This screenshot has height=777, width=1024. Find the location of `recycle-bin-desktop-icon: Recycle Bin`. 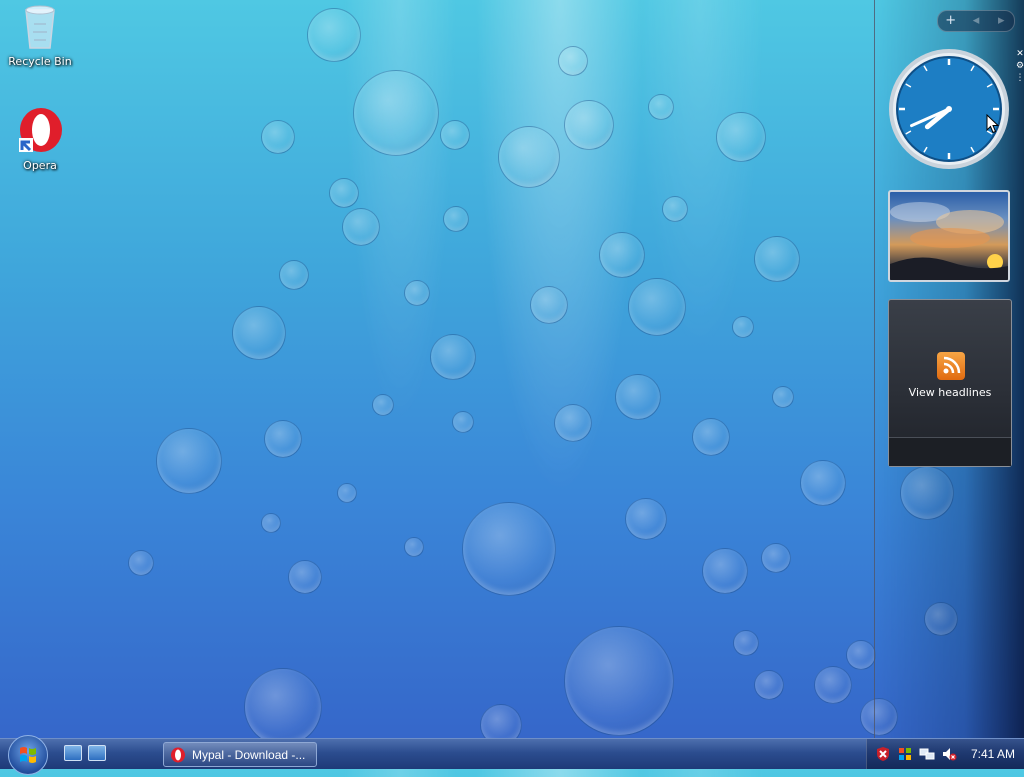

recycle-bin-desktop-icon: Recycle Bin is located at coordinates (40, 35).